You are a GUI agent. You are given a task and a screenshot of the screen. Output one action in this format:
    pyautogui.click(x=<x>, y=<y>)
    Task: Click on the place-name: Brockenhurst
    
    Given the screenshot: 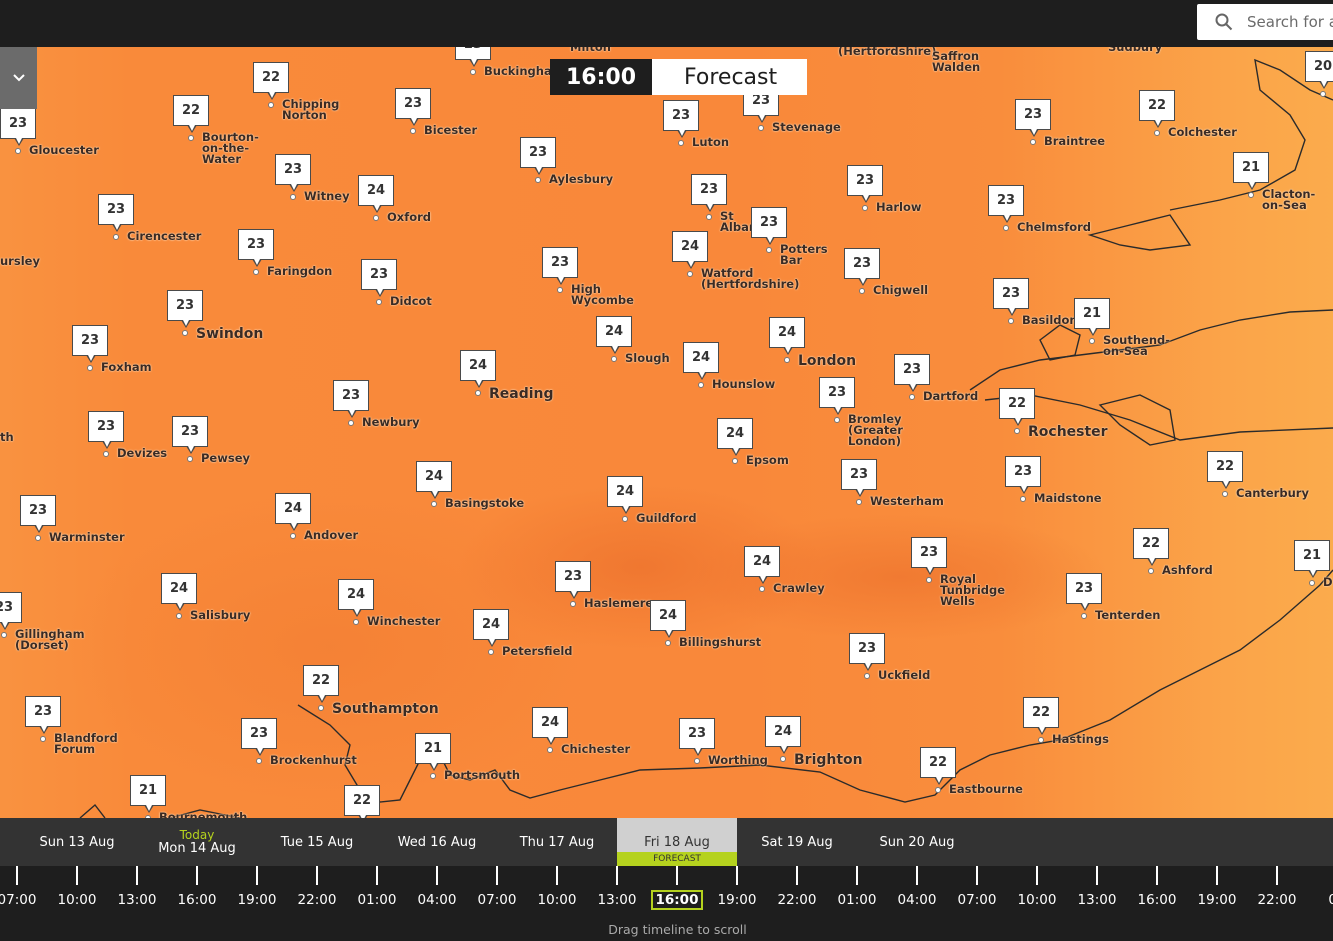 What is the action you would take?
    pyautogui.click(x=313, y=760)
    